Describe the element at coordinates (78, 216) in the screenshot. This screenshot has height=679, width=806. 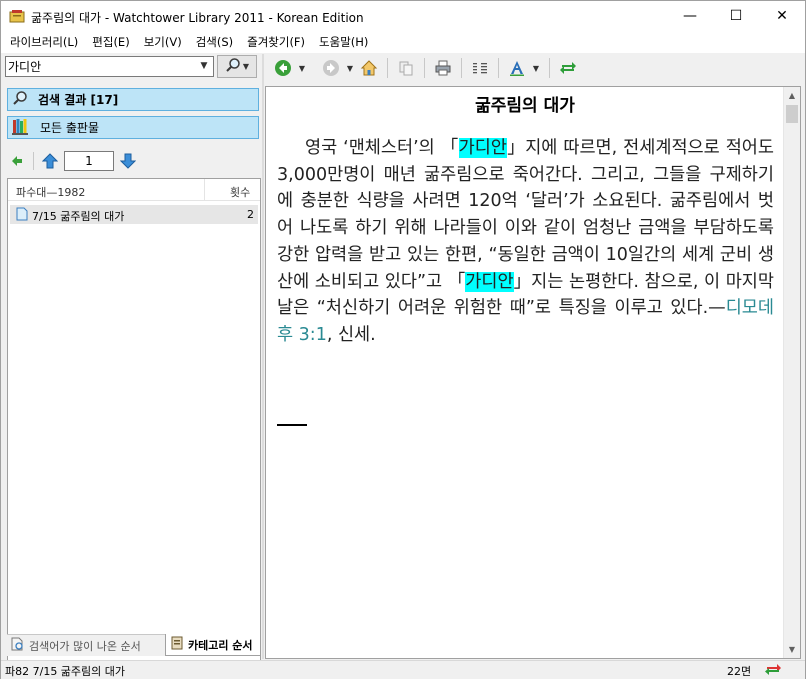
I see `result-title: 7/15 굶주림의 대가` at that location.